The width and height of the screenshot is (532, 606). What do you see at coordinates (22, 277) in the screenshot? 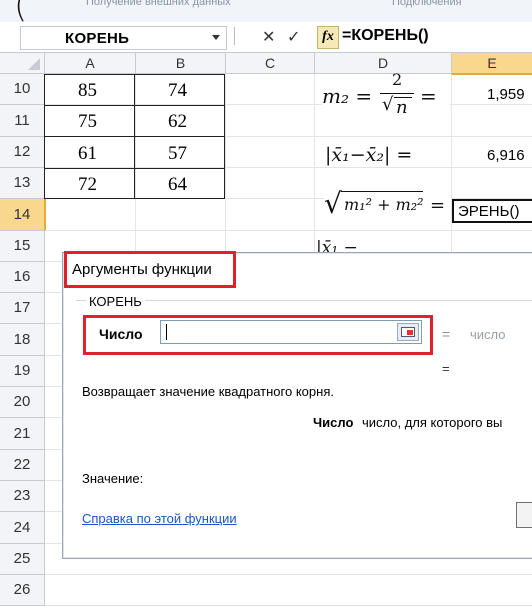
I see `row-header-16: 16` at bounding box center [22, 277].